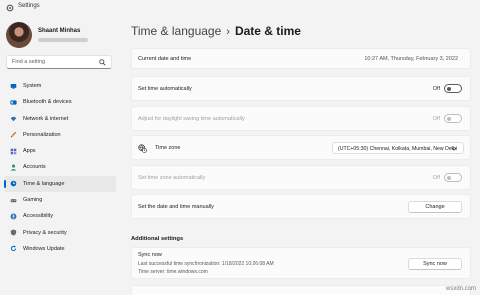 The image size is (480, 295). I want to click on shield-icon, so click(13, 232).